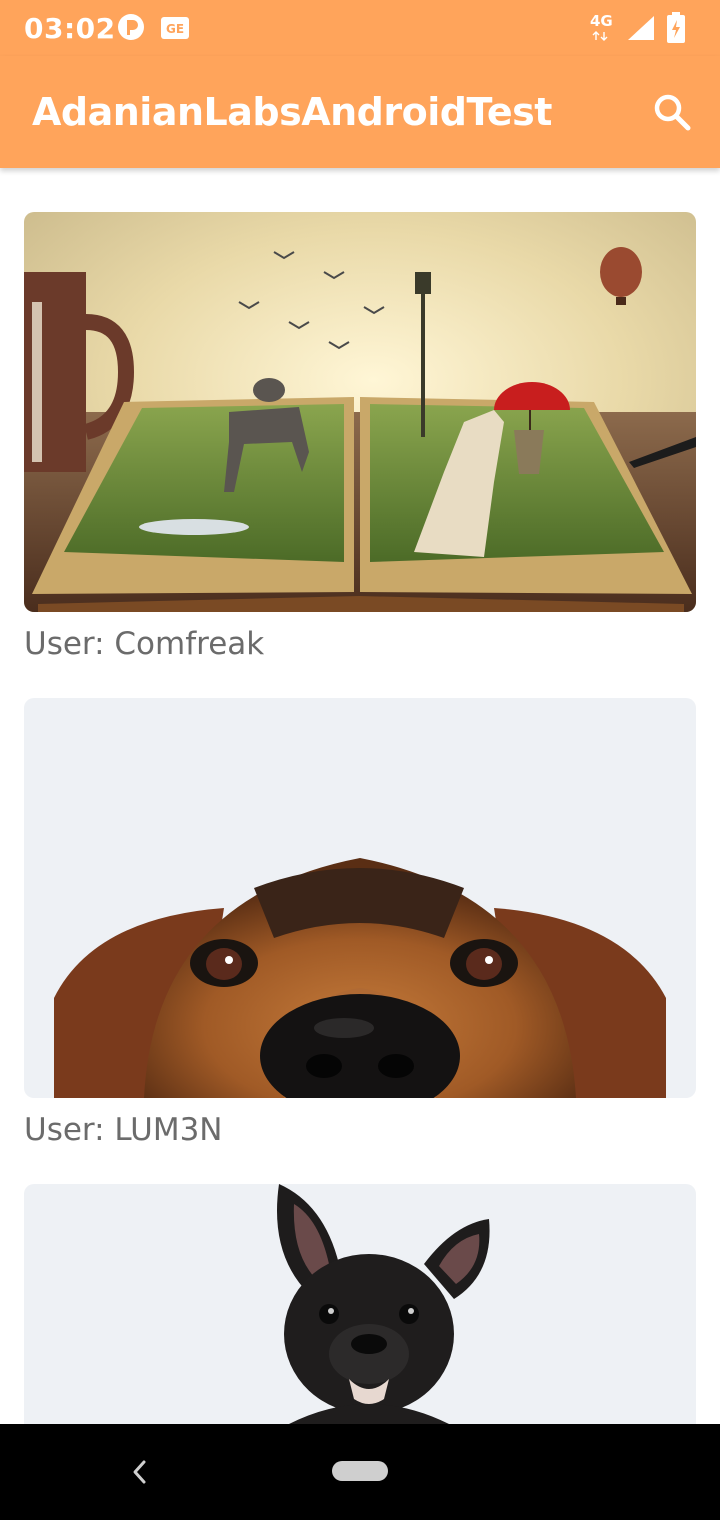  What do you see at coordinates (70, 28) in the screenshot?
I see `status-time: 03:02` at bounding box center [70, 28].